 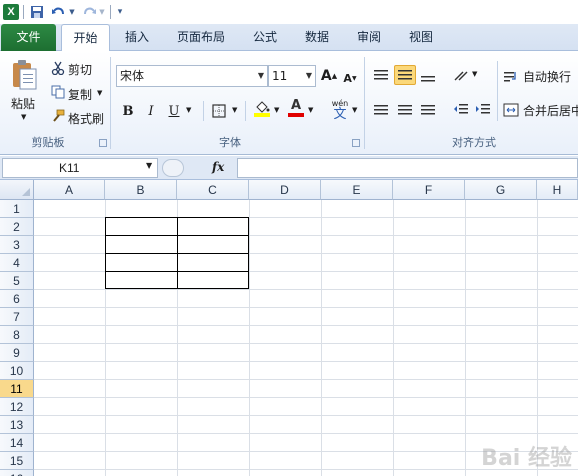 I want to click on increase-indent-icon, so click(x=483, y=110).